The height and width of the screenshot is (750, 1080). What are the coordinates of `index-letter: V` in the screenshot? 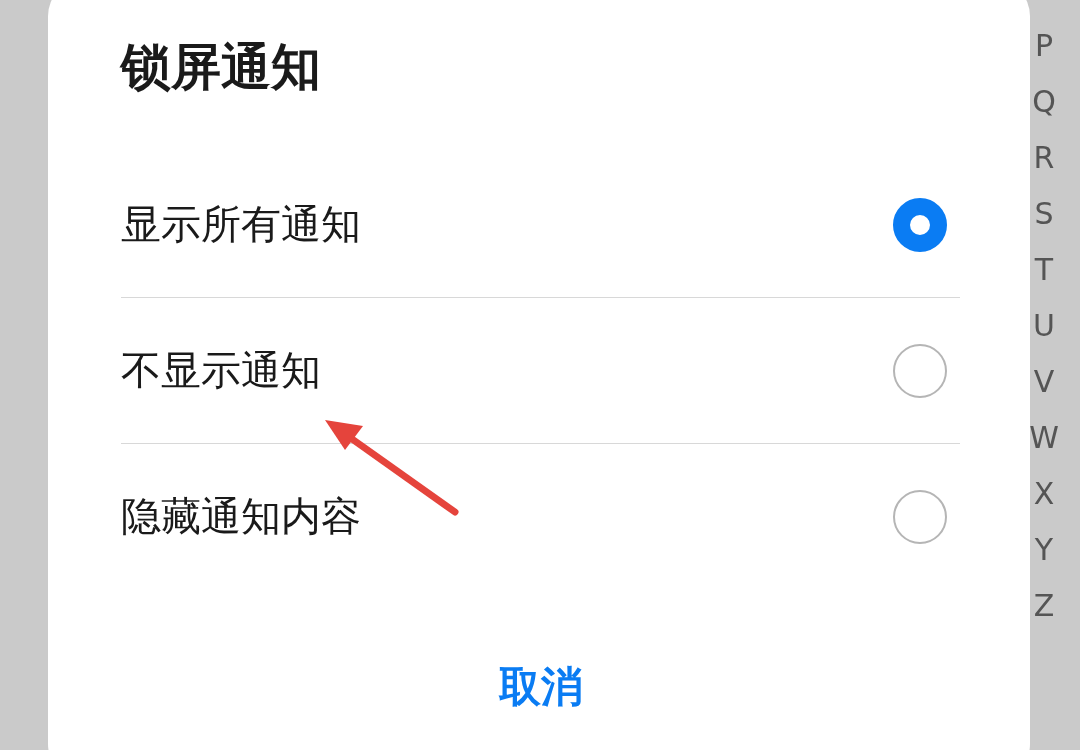 It's located at (1044, 382).